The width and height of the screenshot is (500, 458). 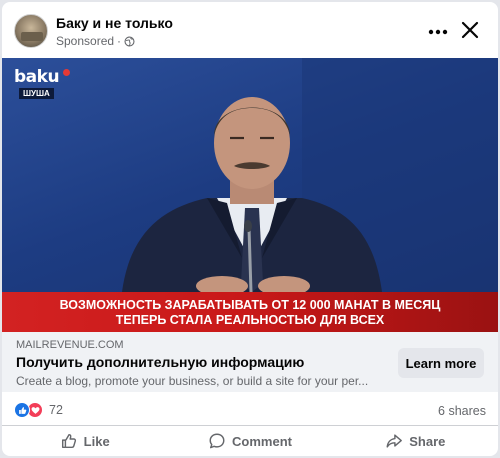 What do you see at coordinates (85, 41) in the screenshot?
I see `sponsored-label: Sponsored` at bounding box center [85, 41].